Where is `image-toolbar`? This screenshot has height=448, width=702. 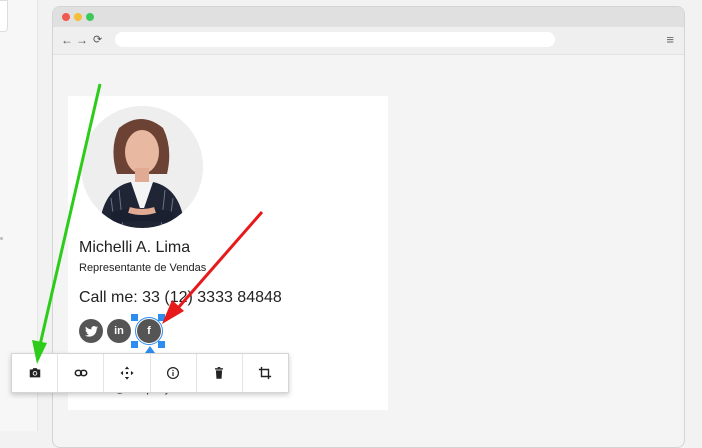 image-toolbar is located at coordinates (150, 373).